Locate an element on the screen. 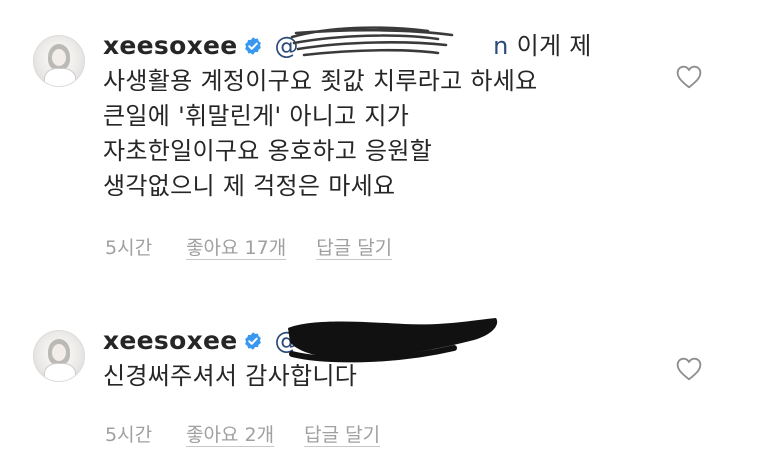 The image size is (781, 459). comment-line: 이게 제 is located at coordinates (554, 46).